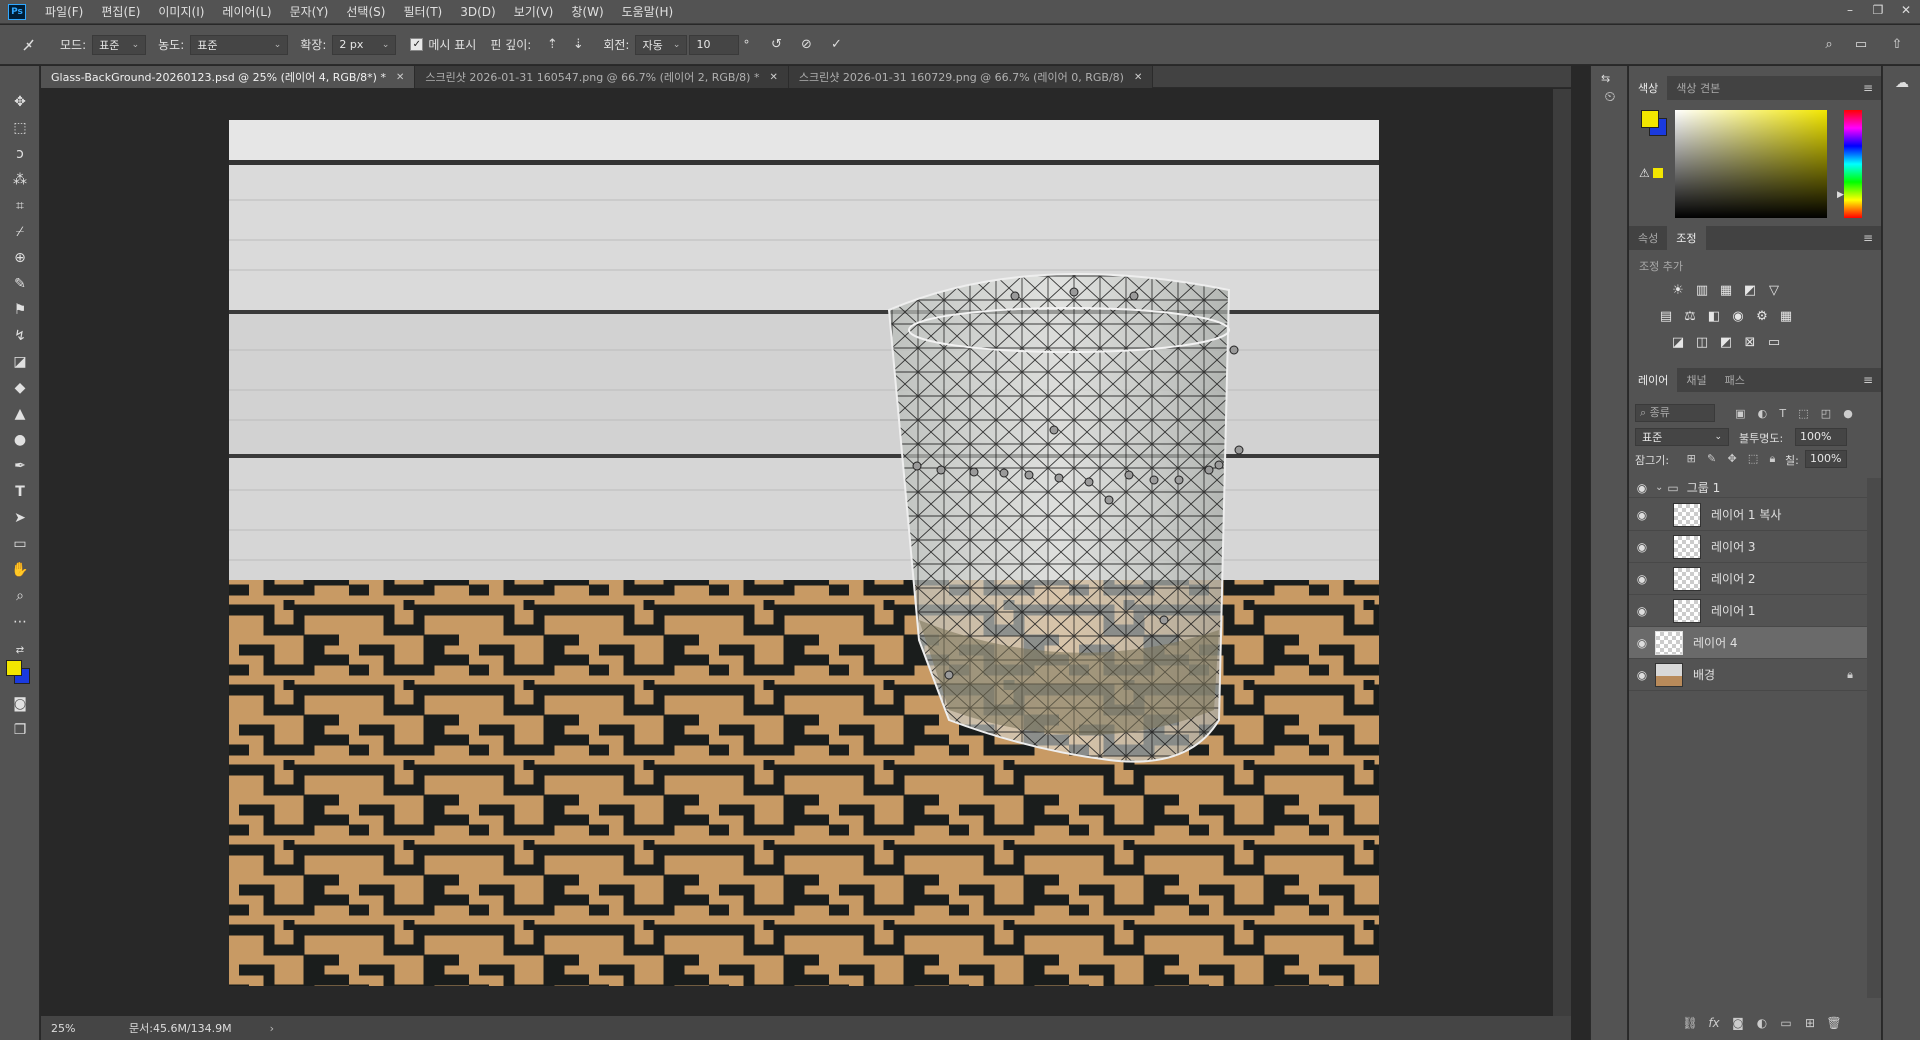  What do you see at coordinates (120, 12) in the screenshot?
I see `menu-edit: 편집(E)` at bounding box center [120, 12].